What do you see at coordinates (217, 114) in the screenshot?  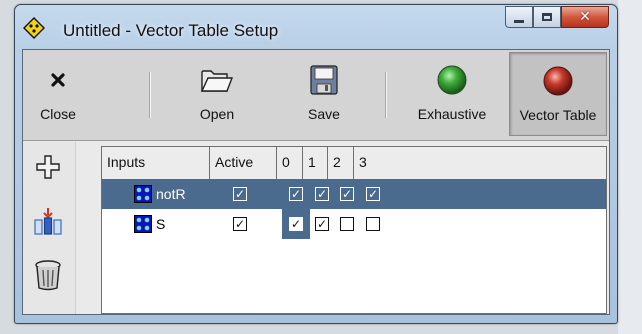 I see `open-label: Open` at bounding box center [217, 114].